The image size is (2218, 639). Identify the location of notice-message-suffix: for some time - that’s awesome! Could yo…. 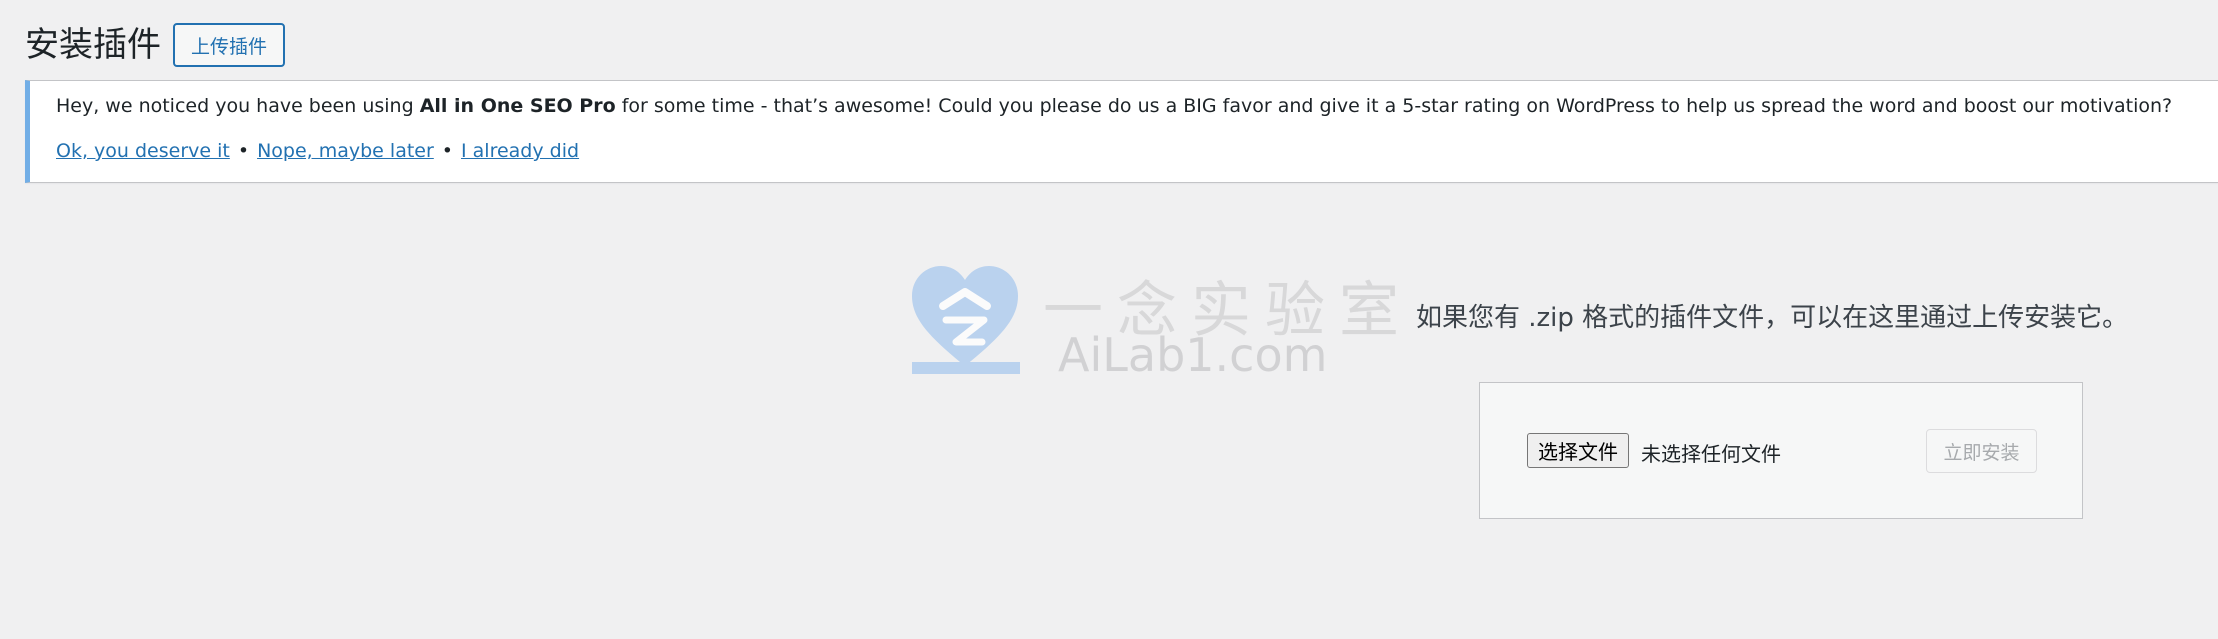
(1394, 106).